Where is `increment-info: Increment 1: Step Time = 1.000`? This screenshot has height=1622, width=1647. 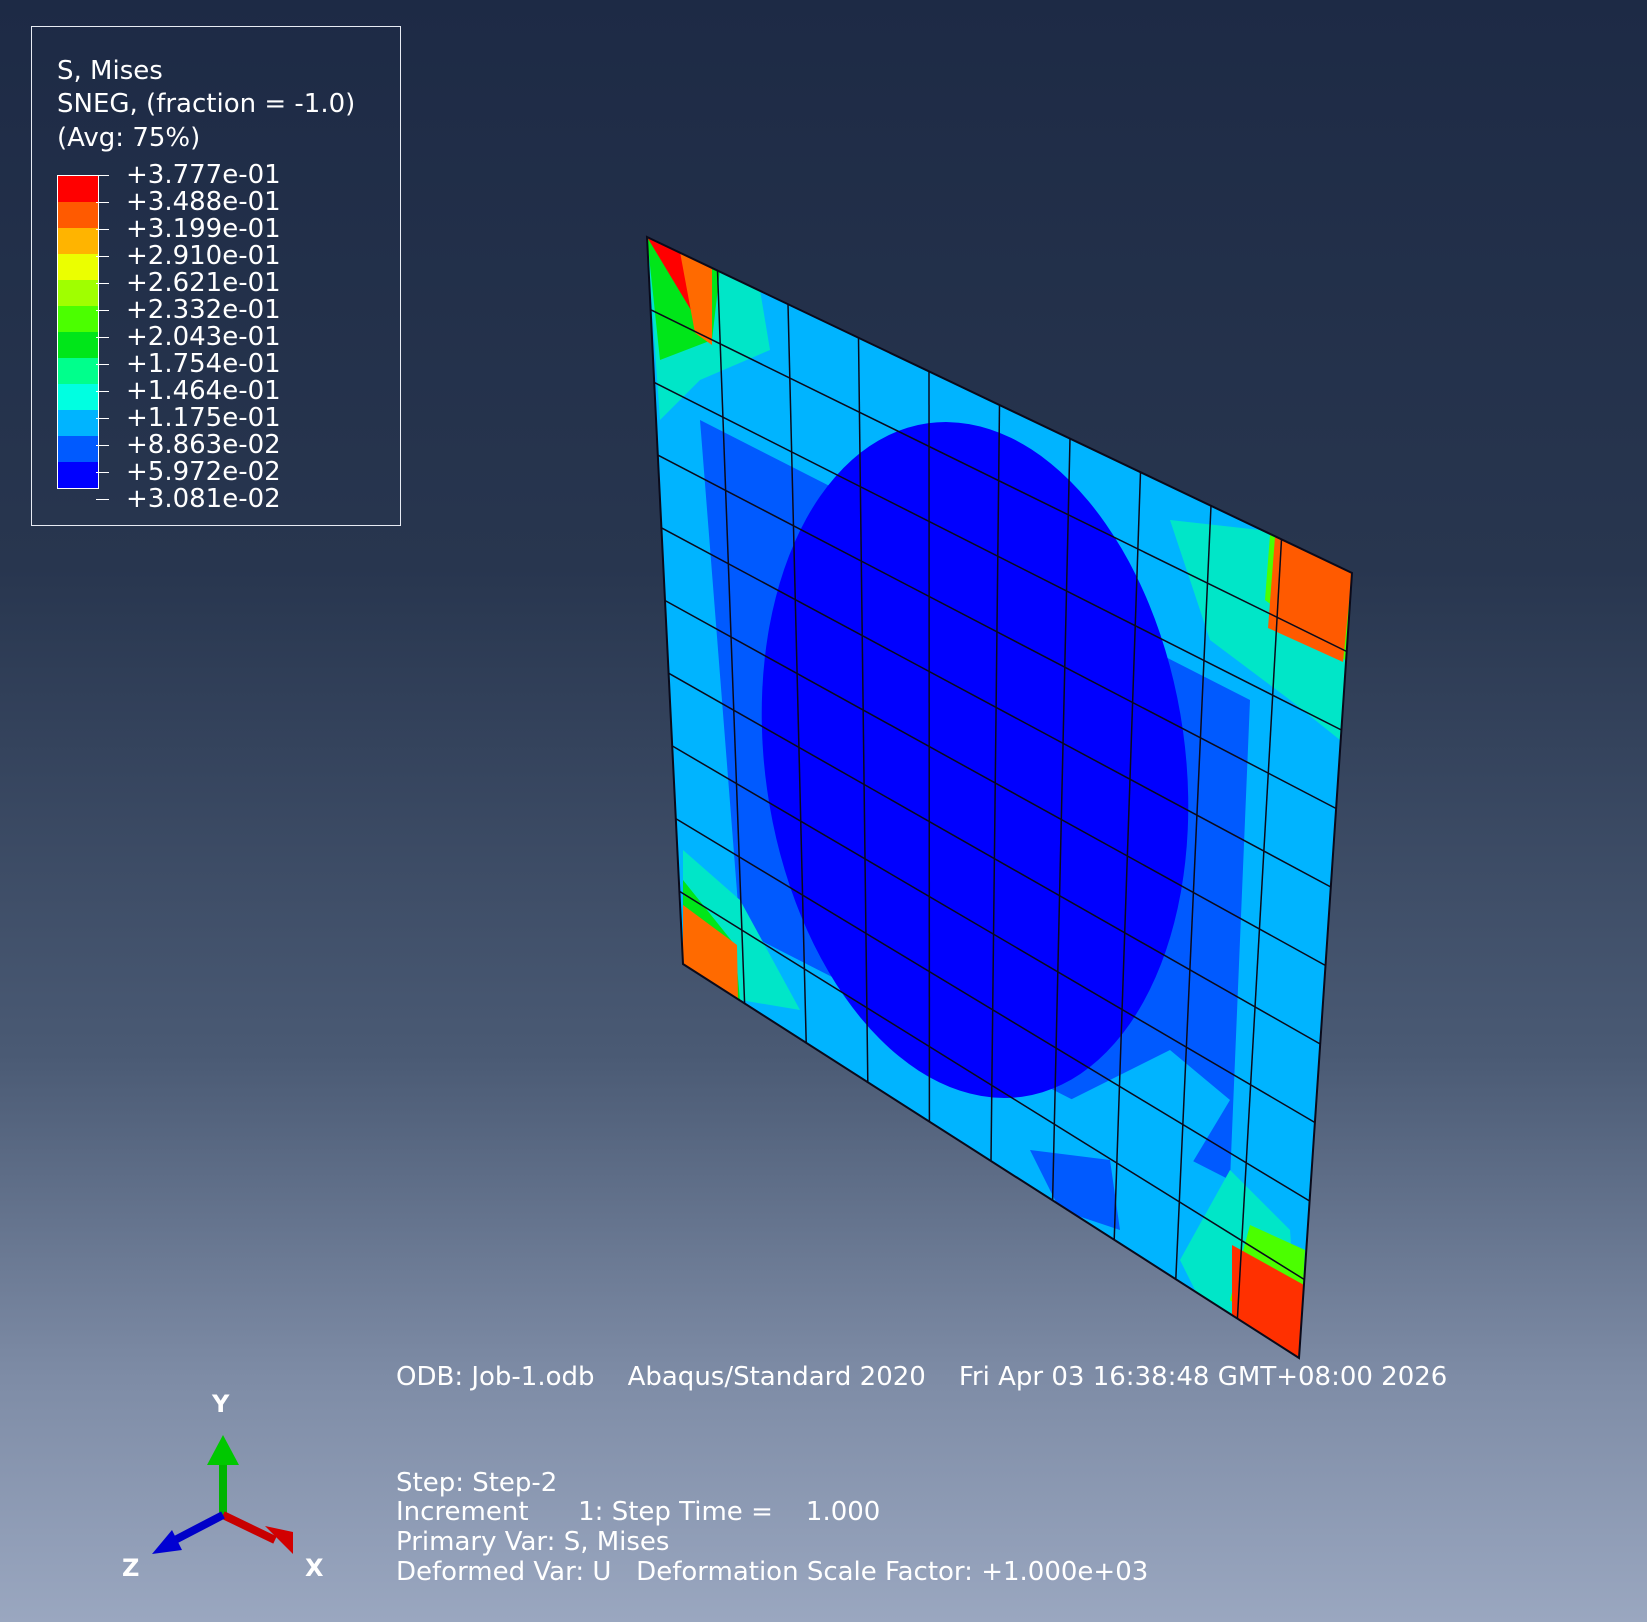
increment-info: Increment 1: Step Time = 1.000 is located at coordinates (638, 1512).